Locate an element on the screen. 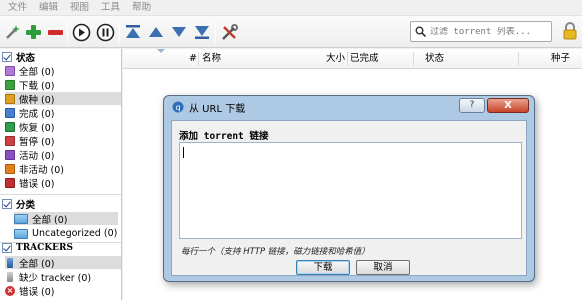  column-name: 名称 is located at coordinates (211, 59).